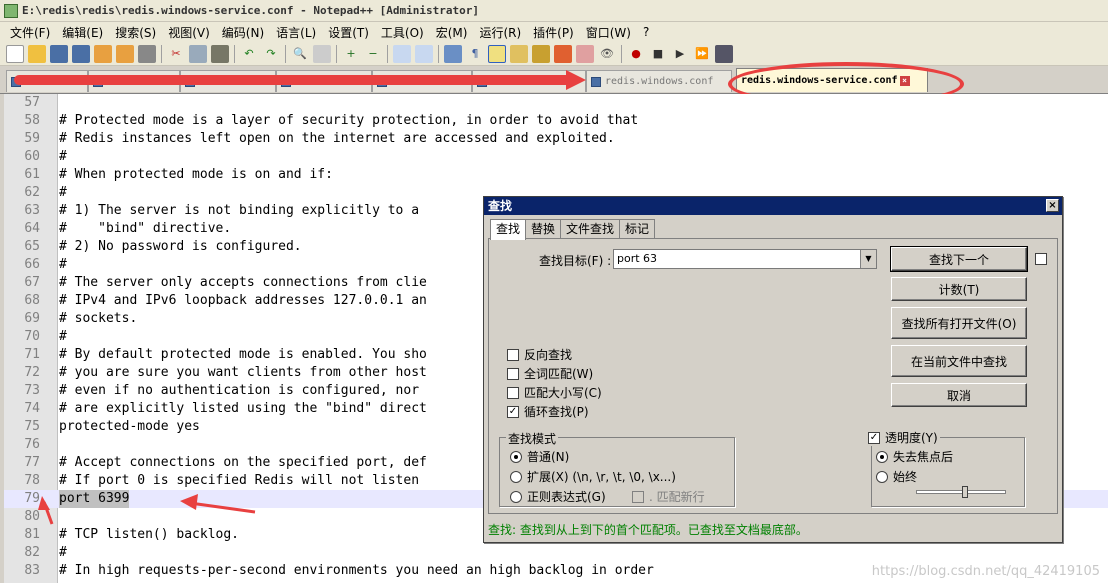  What do you see at coordinates (596, 81) in the screenshot?
I see `save-state-icon` at bounding box center [596, 81].